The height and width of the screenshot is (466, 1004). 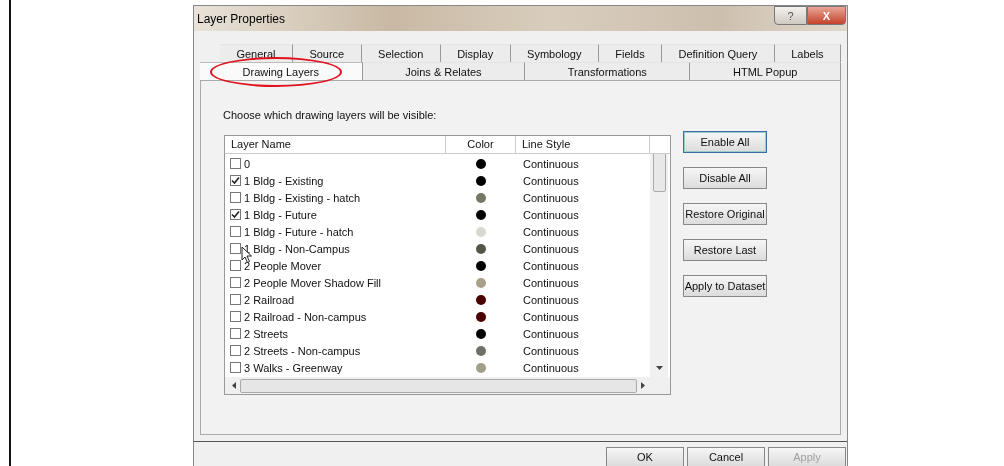 I want to click on tab: Fields, so click(x=630, y=53).